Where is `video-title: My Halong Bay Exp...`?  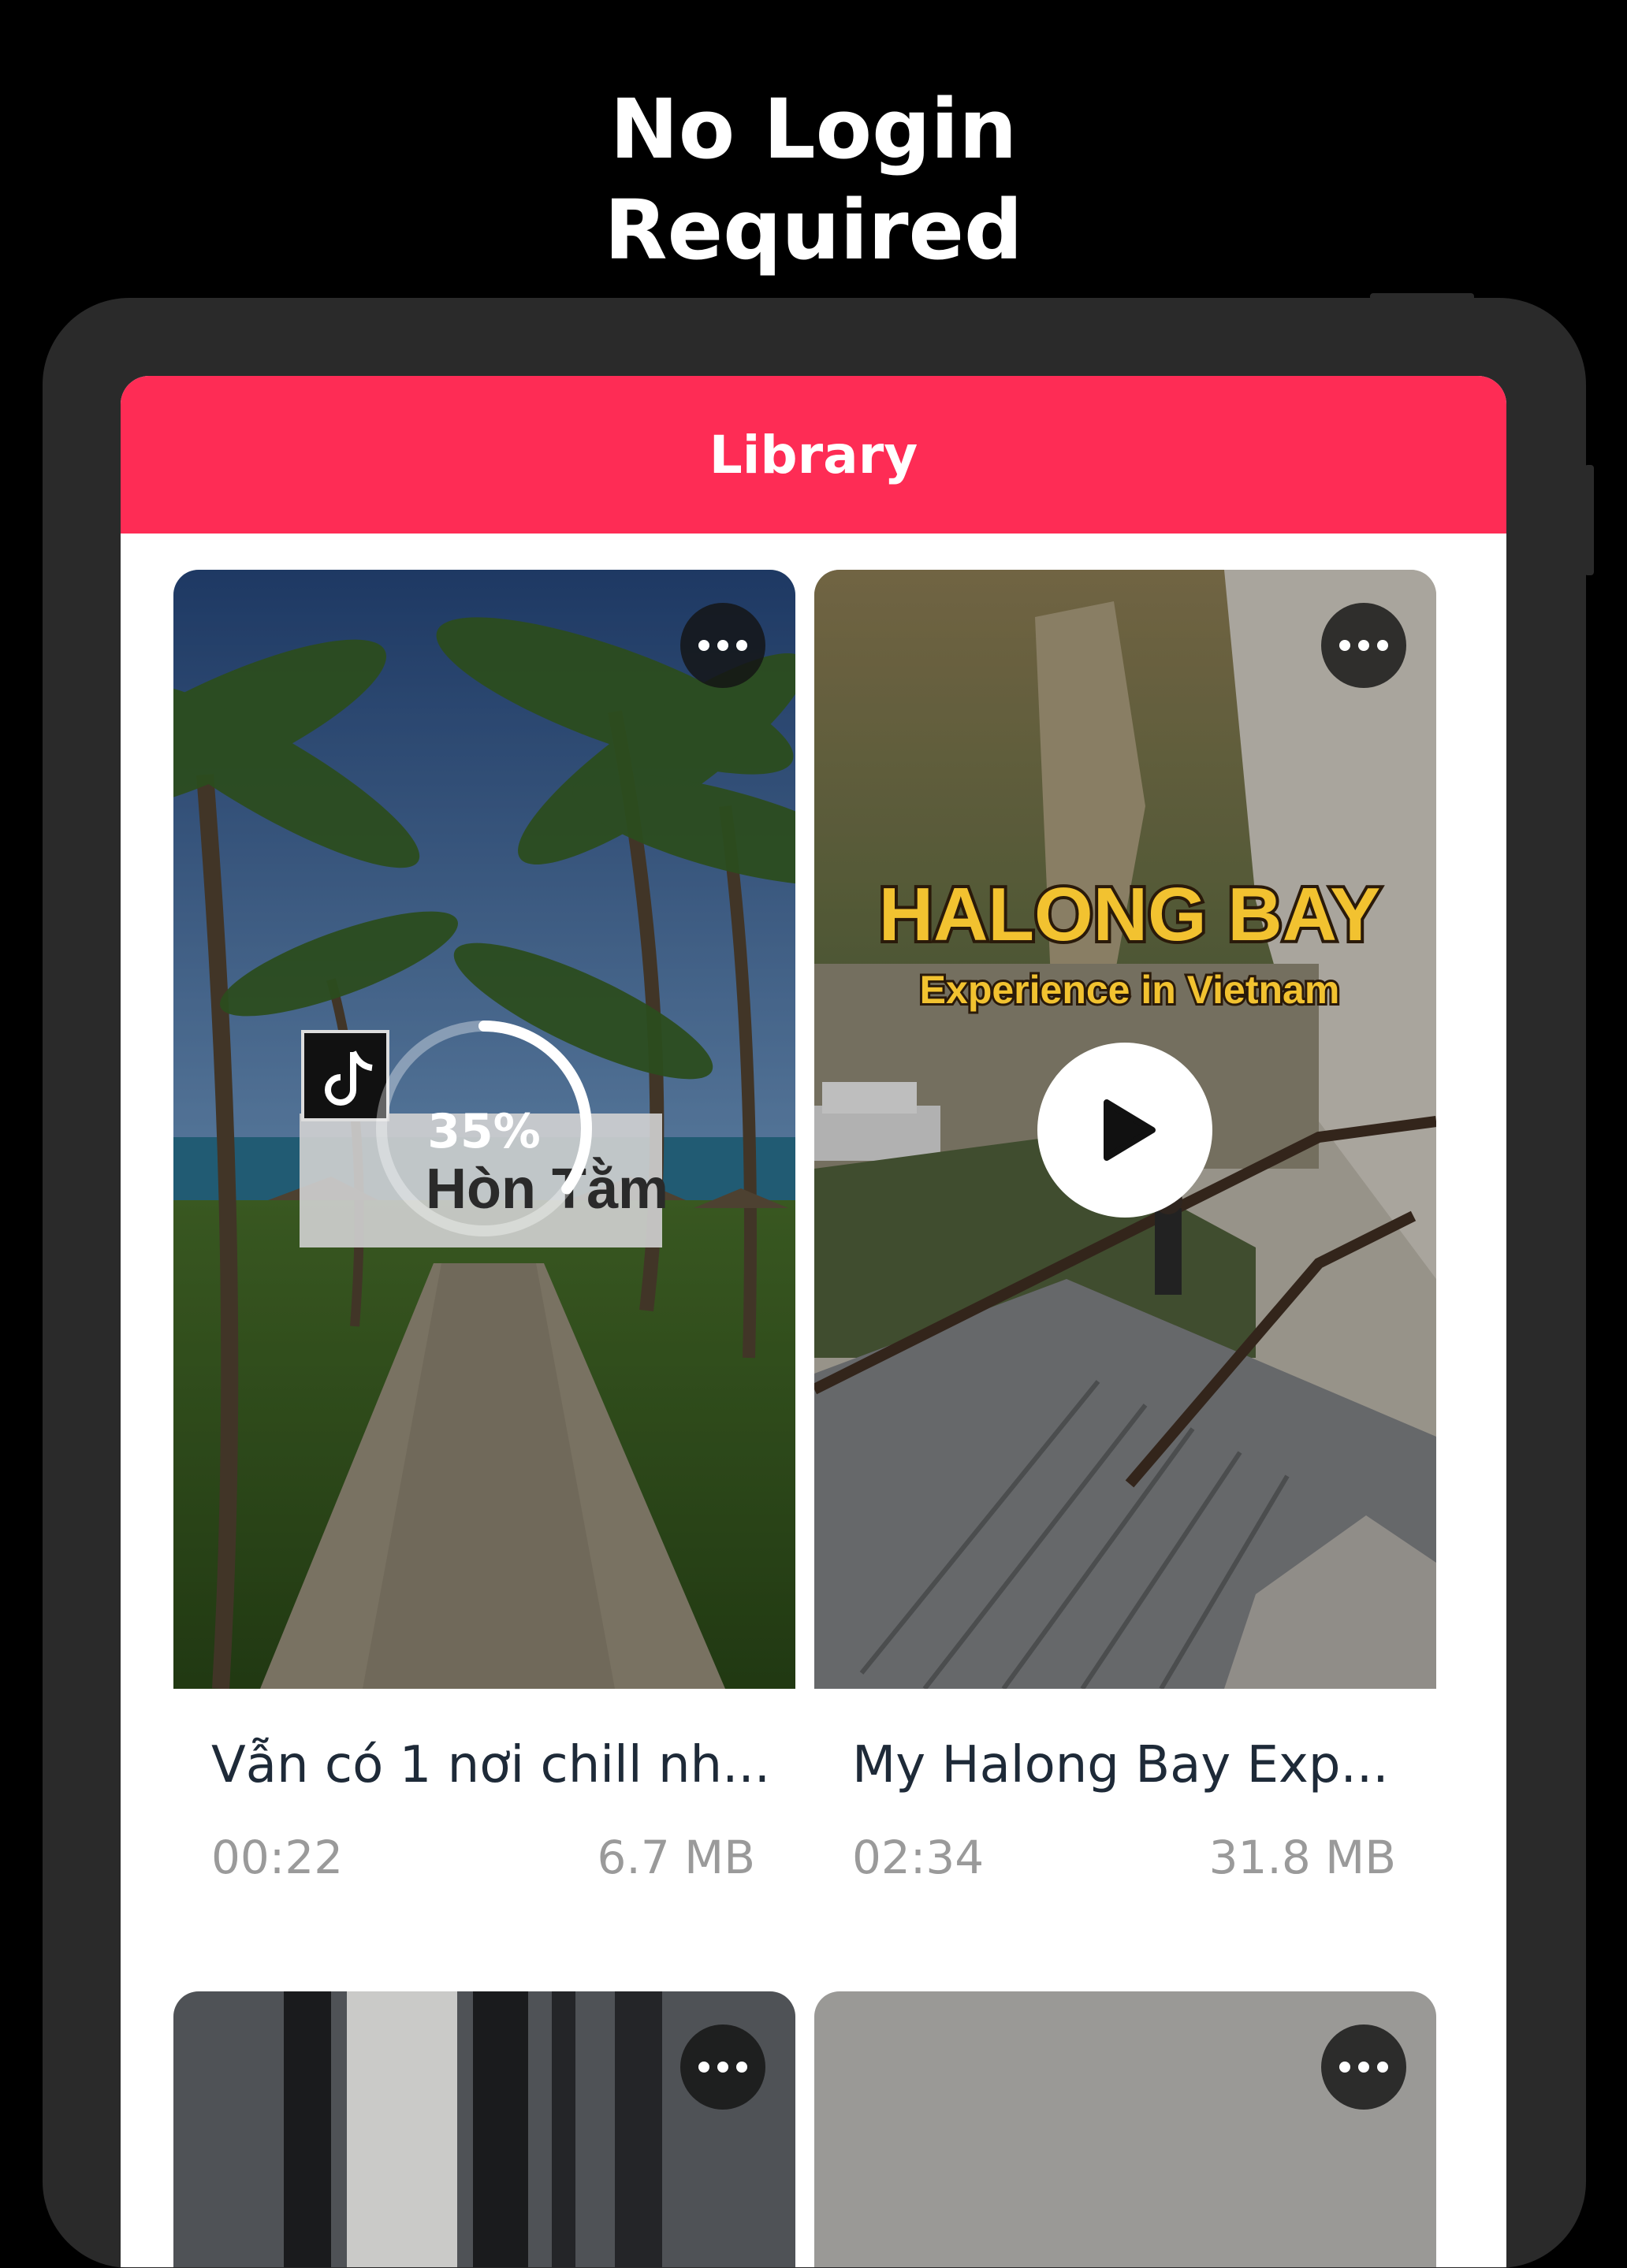
video-title: My Halong Bay Exp... is located at coordinates (1120, 1765).